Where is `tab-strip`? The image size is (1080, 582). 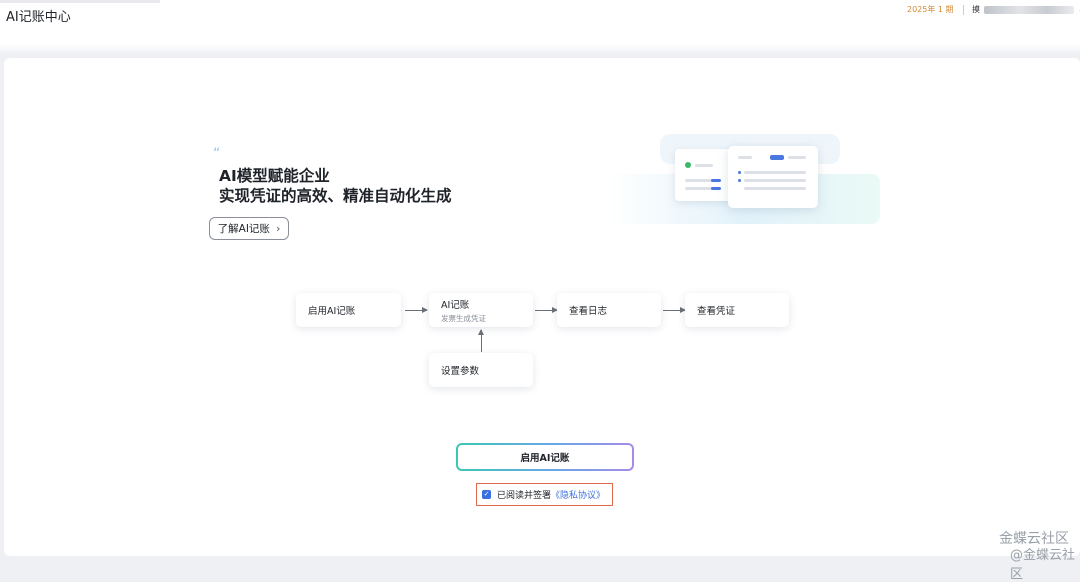
tab-strip is located at coordinates (80, 1).